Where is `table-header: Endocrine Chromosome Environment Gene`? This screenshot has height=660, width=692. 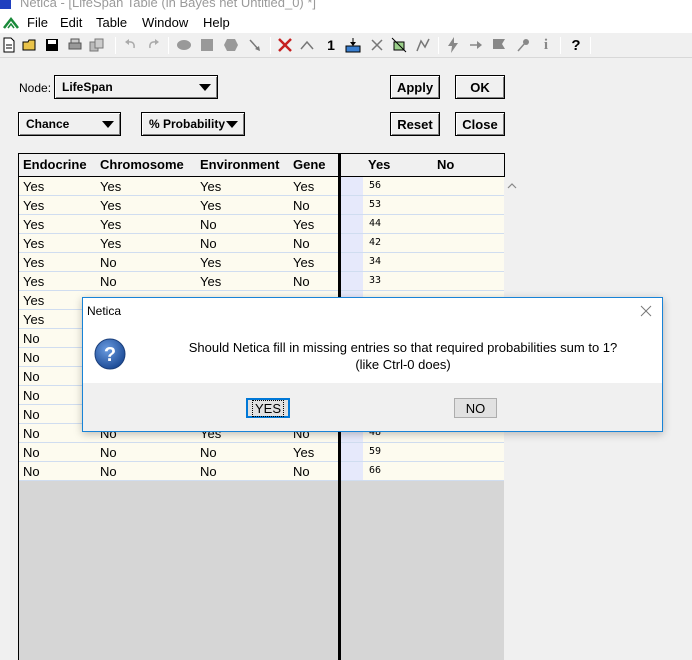 table-header: Endocrine Chromosome Environment Gene is located at coordinates (179, 165).